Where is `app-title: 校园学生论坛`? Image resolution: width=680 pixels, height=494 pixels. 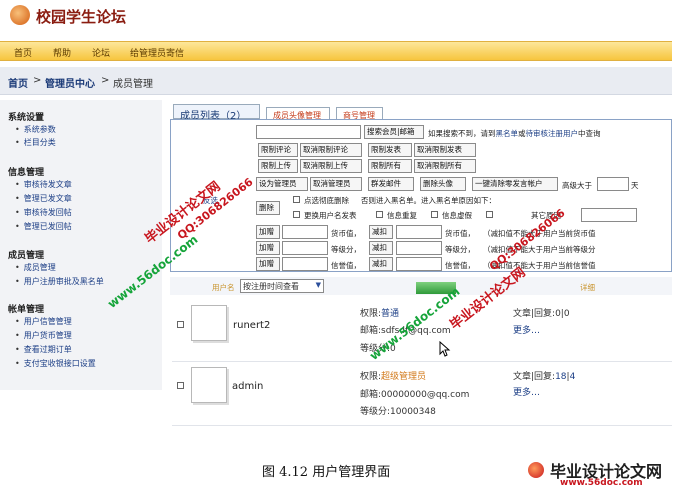
app-title: 校园学生论坛 is located at coordinates (81, 17).